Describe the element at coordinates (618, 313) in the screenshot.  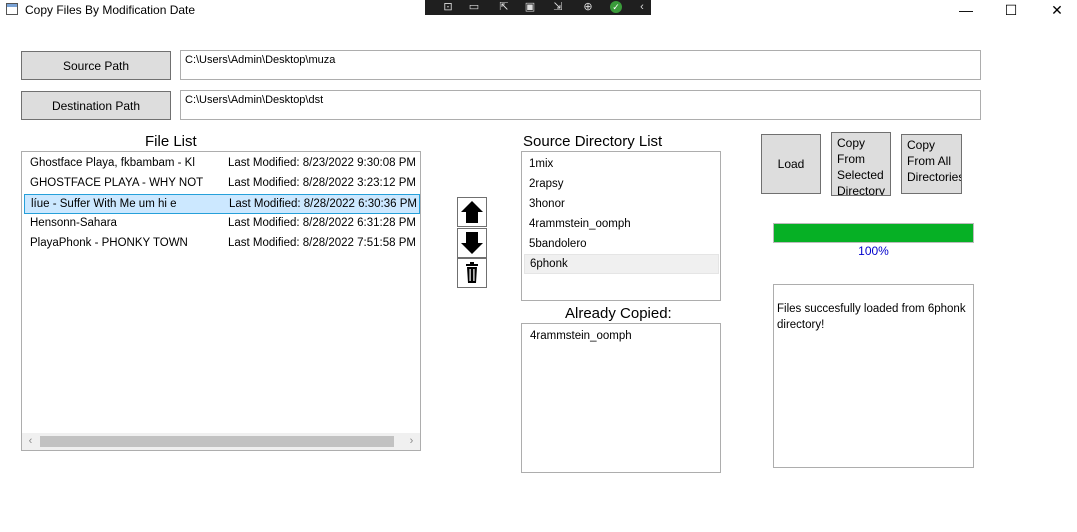
I see `already-copied-header: Already Copied:` at that location.